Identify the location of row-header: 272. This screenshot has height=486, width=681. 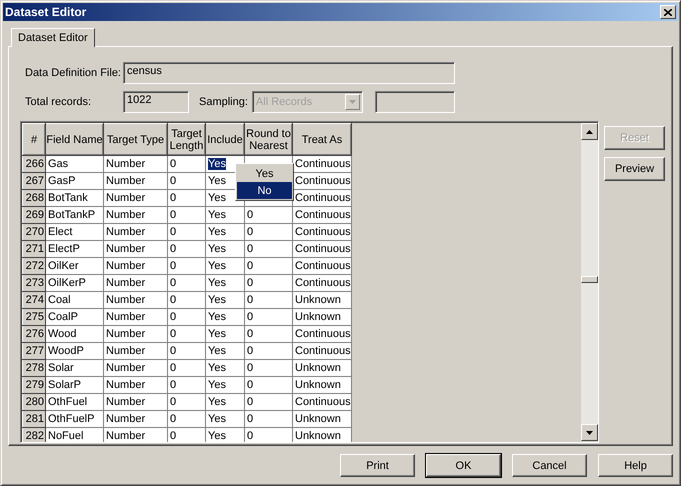
(34, 266).